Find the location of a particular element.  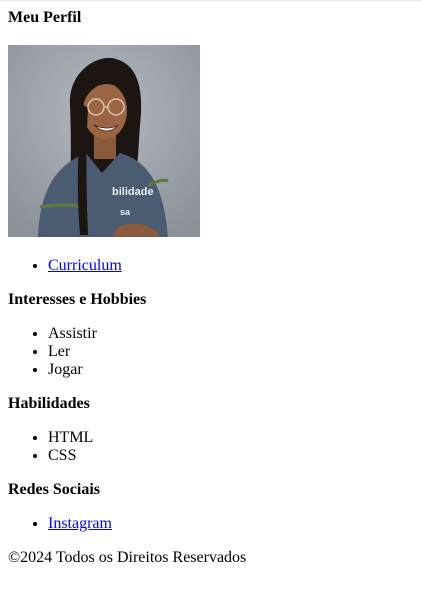

list-item: Jogar is located at coordinates (231, 370).